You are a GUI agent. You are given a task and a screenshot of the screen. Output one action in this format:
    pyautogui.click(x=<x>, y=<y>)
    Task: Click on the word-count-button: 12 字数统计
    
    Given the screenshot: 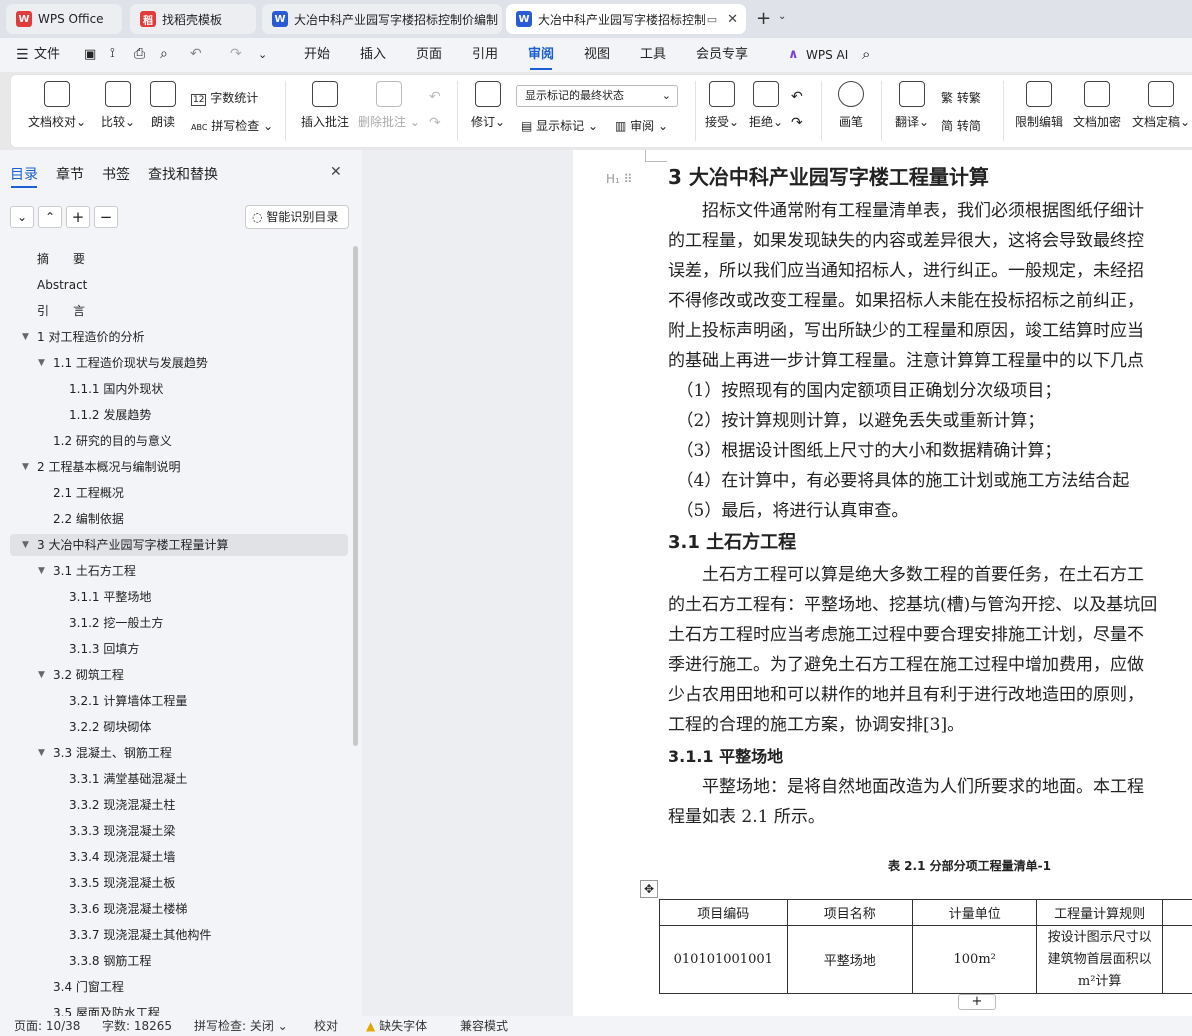 What is the action you would take?
    pyautogui.click(x=224, y=97)
    